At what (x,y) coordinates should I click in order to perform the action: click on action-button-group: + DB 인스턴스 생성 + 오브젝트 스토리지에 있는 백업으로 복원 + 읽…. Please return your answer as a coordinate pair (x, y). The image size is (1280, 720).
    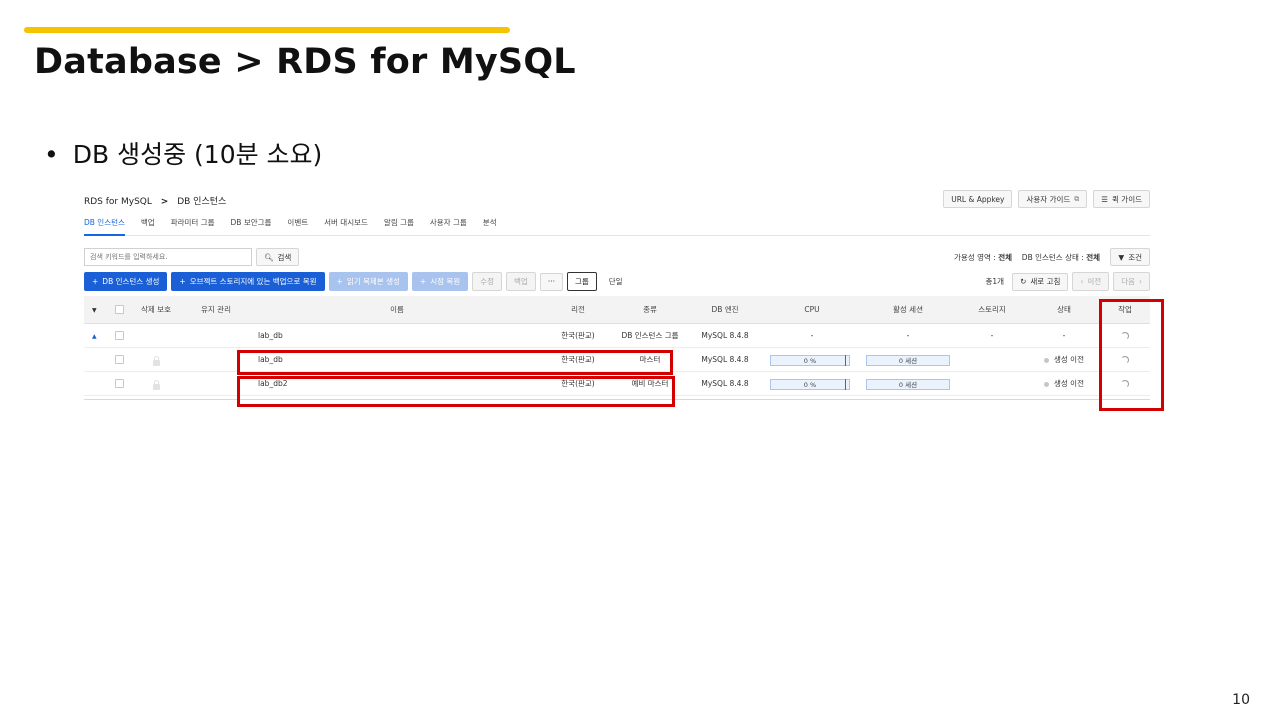
    Looking at the image, I should click on (357, 281).